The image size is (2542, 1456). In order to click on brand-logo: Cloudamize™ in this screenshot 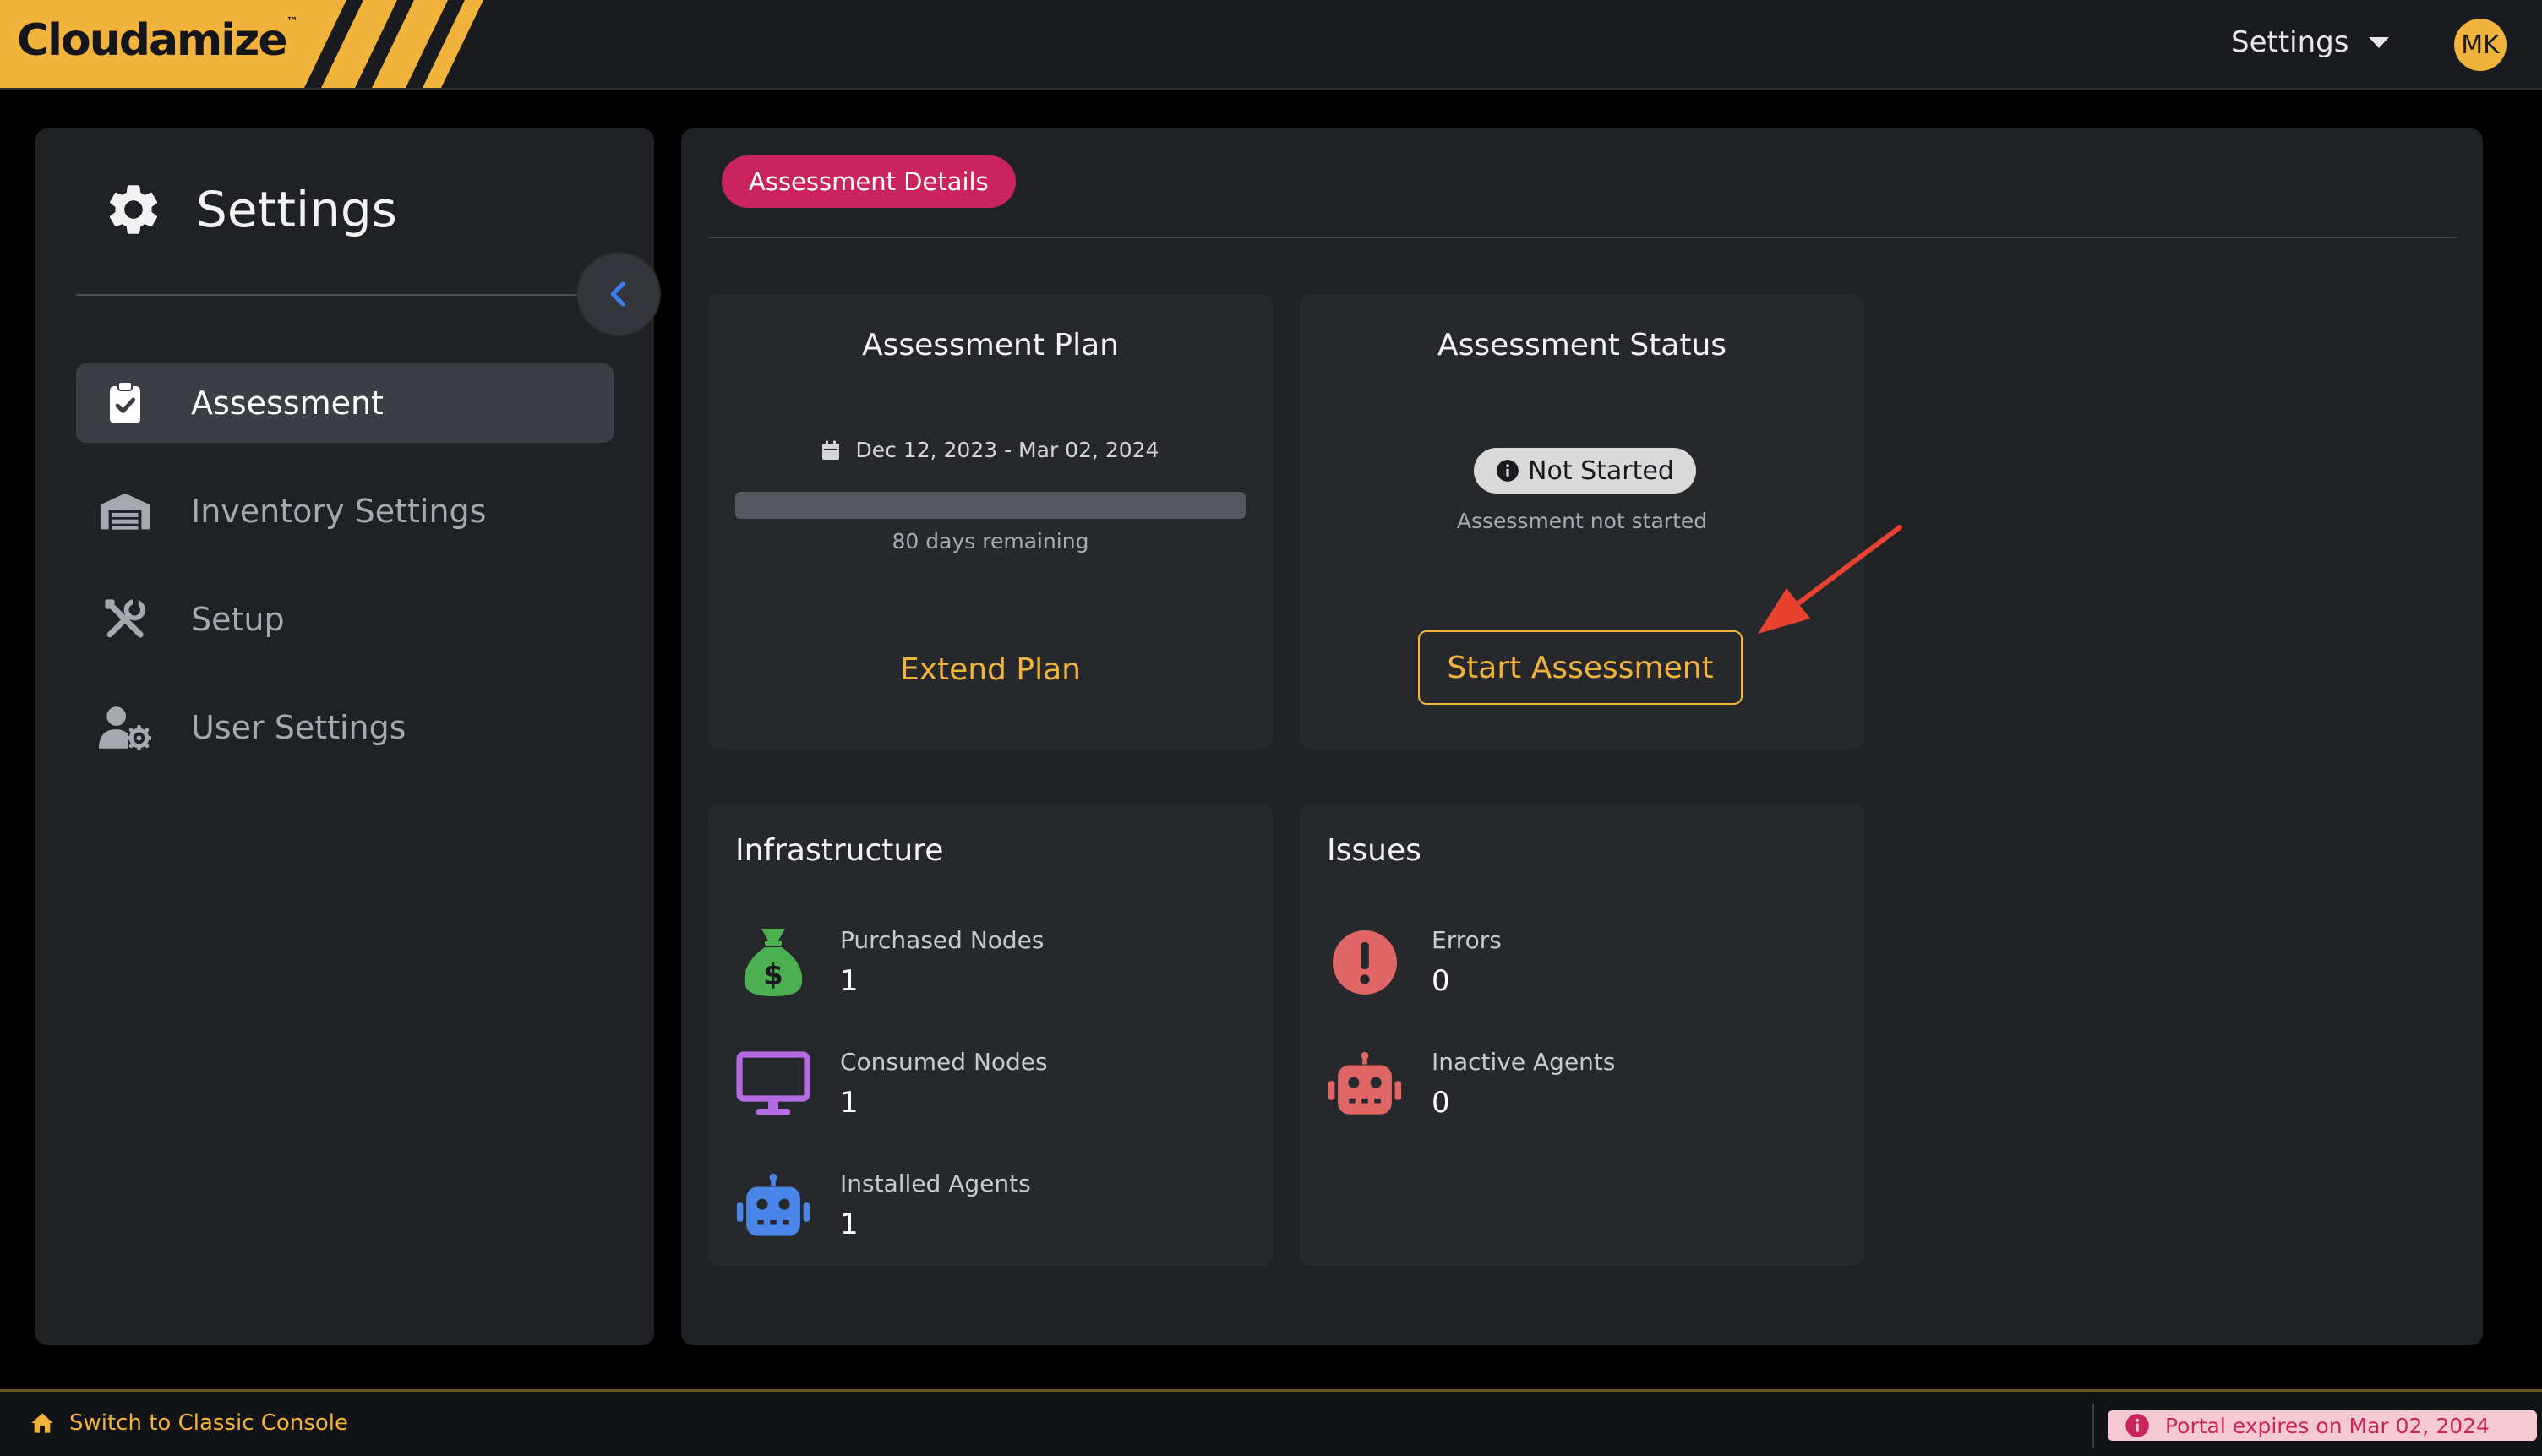, I will do `click(245, 44)`.